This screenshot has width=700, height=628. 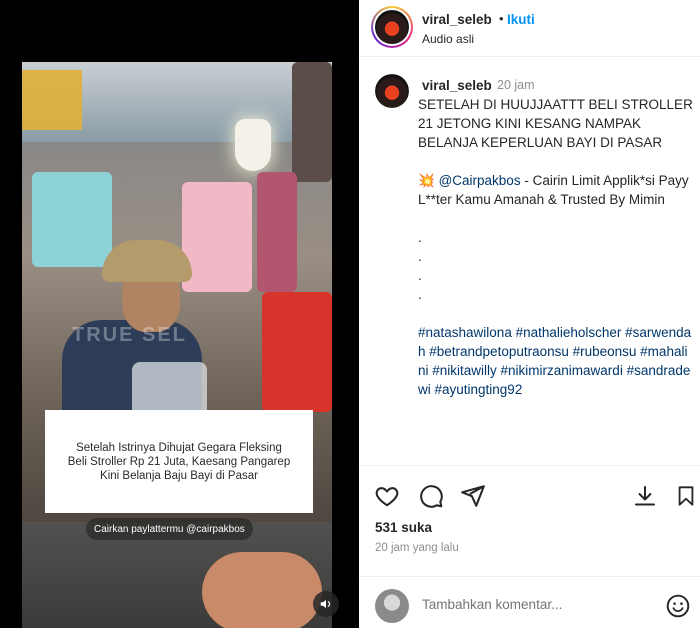 I want to click on current-user-avatar, so click(x=392, y=606).